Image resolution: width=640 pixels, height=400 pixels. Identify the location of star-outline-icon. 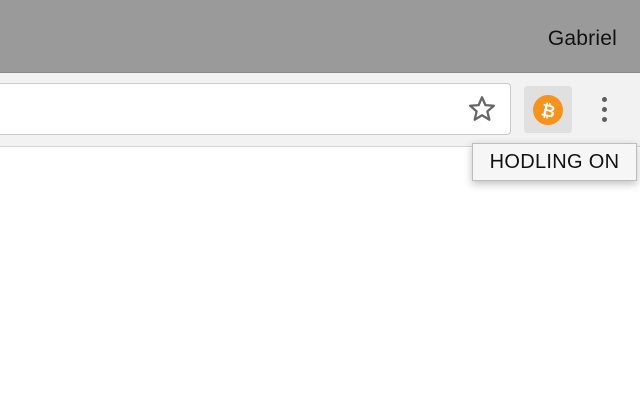
(482, 108).